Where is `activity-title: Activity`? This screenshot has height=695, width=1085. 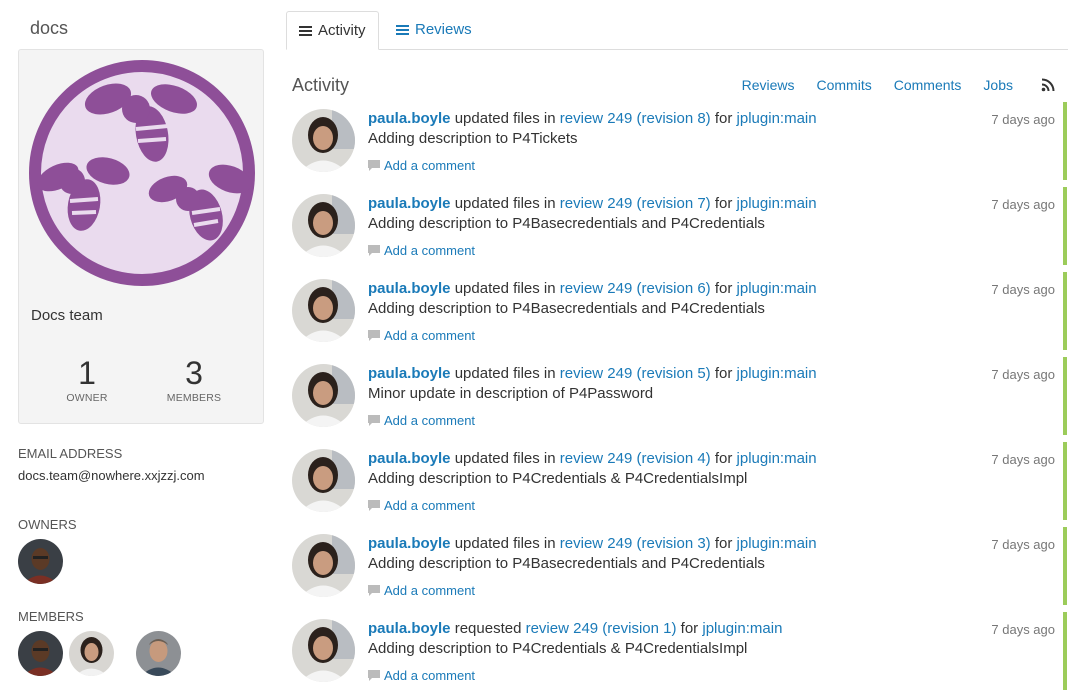
activity-title: Activity is located at coordinates (321, 85).